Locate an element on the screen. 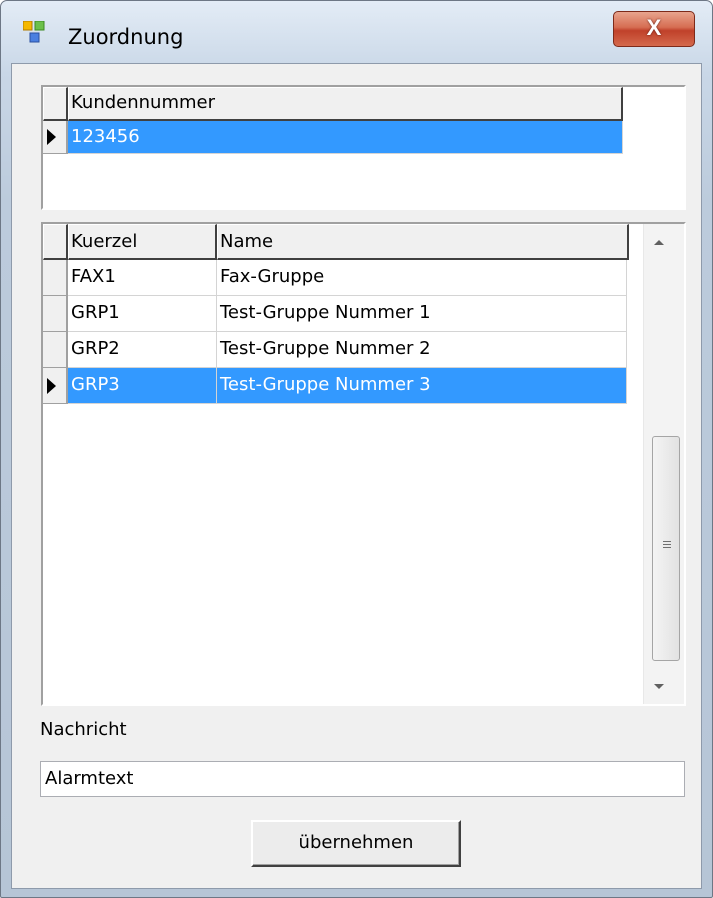  message-label: Nachricht is located at coordinates (83, 729).